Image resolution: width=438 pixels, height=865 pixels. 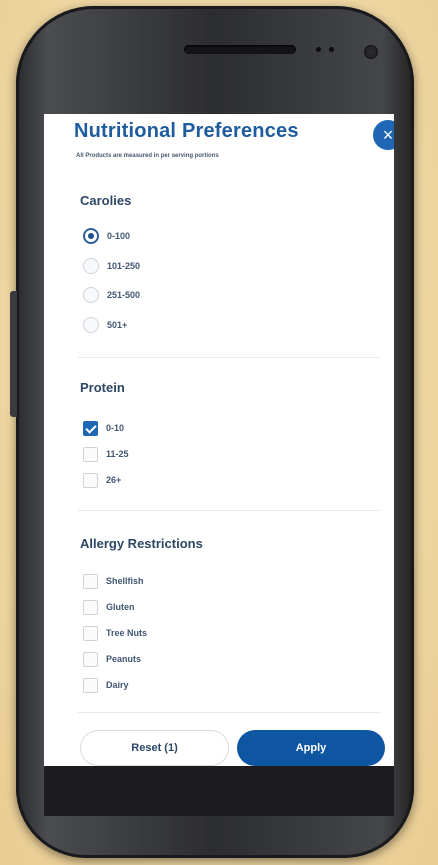 I want to click on allergy-option: Peanuts, so click(x=112, y=659).